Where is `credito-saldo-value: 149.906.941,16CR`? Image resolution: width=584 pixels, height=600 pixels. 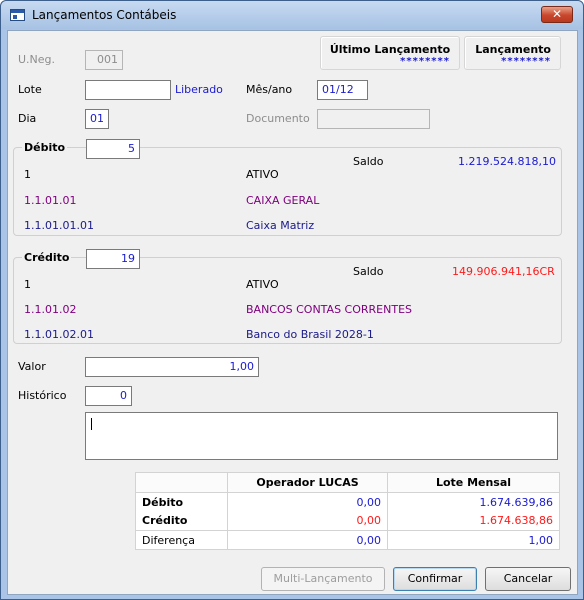 credito-saldo-value: 149.906.941,16CR is located at coordinates (503, 271).